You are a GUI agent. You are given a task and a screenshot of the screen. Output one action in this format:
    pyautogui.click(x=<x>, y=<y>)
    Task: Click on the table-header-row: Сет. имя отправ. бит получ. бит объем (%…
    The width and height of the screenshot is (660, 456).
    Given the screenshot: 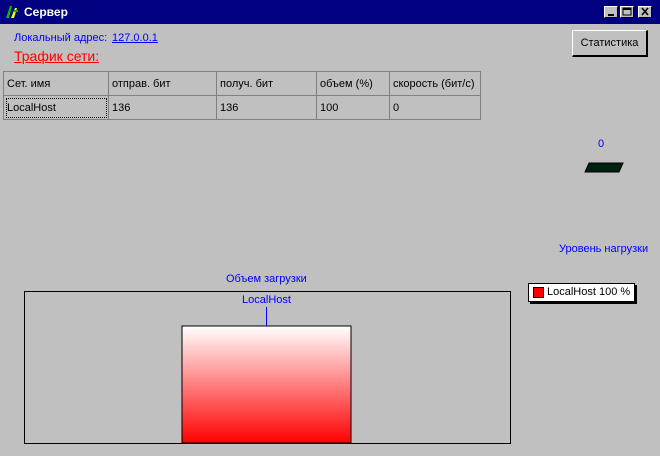 What is the action you would take?
    pyautogui.click(x=242, y=83)
    